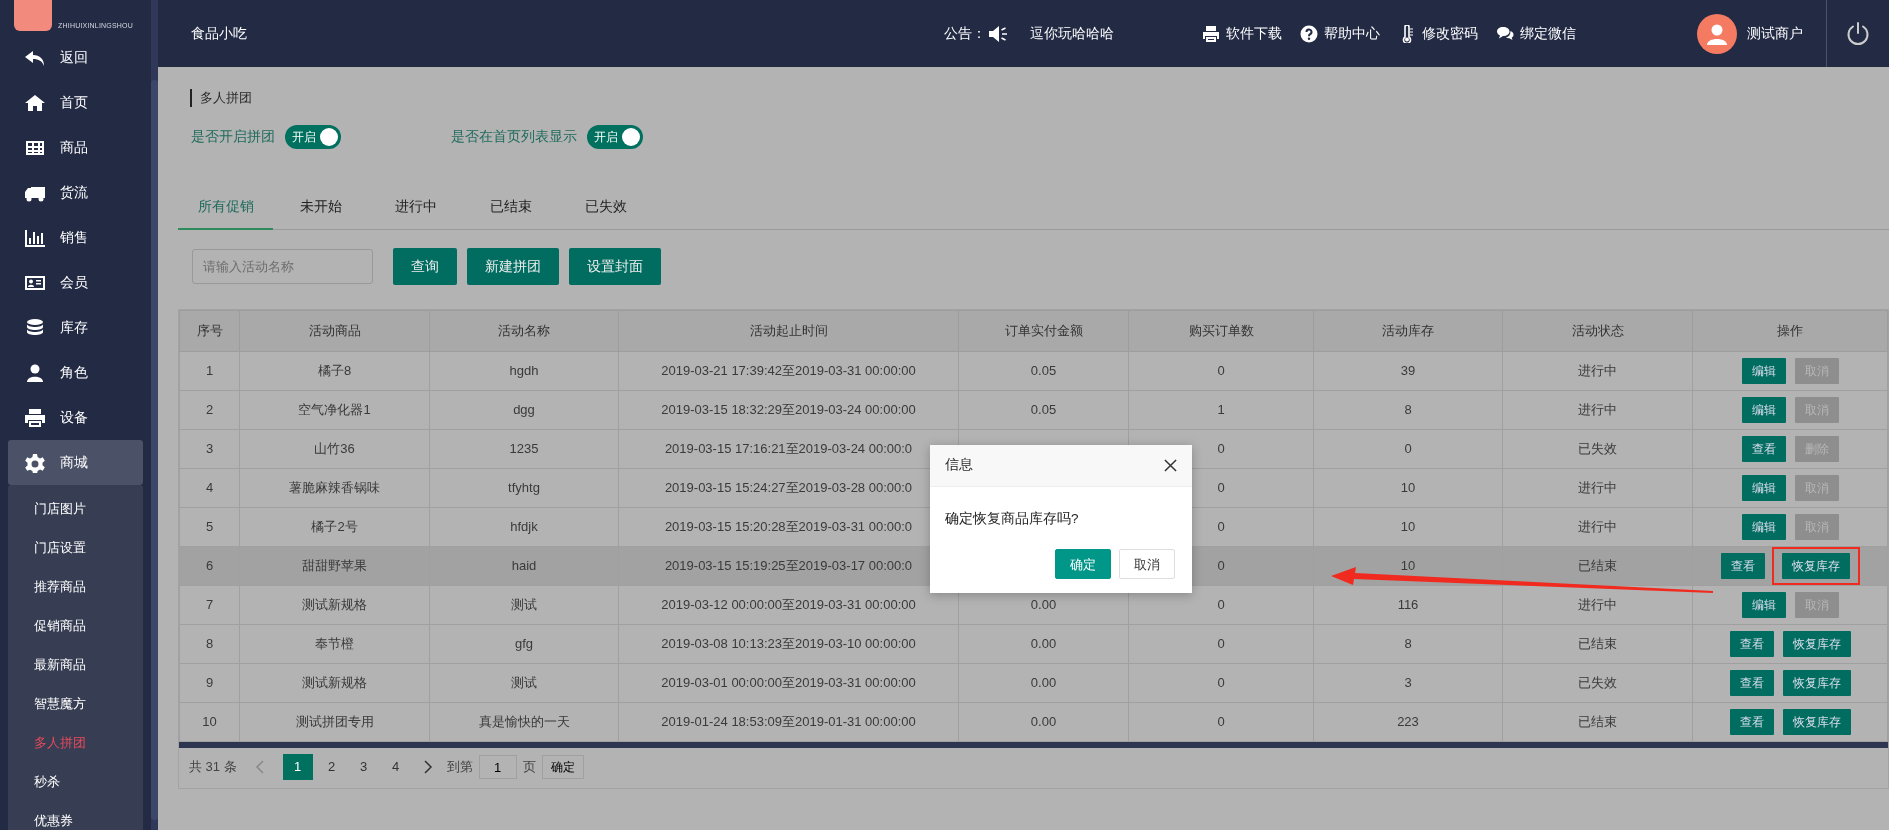  What do you see at coordinates (75, 703) in the screenshot?
I see `submenu-item: 智慧魔方` at bounding box center [75, 703].